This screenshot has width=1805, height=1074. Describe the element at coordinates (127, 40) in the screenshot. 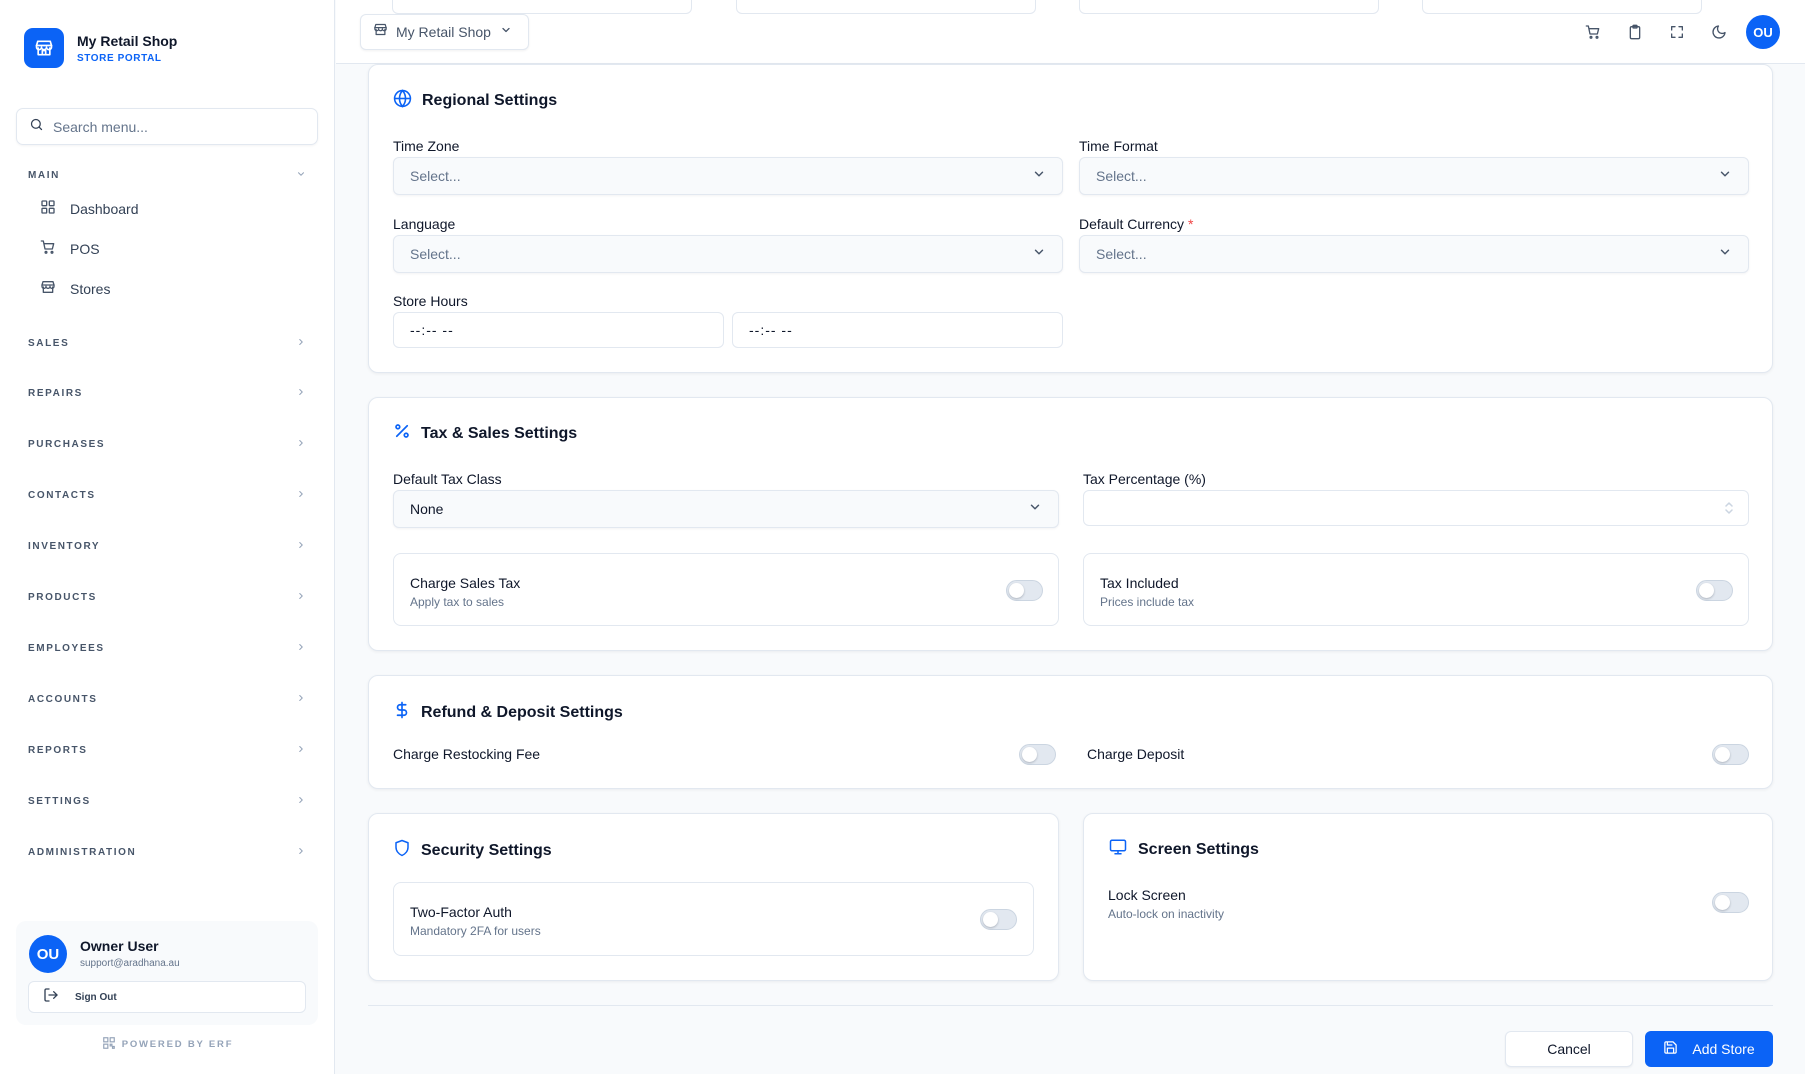

I see `brand-name: My Retail Shop` at that location.